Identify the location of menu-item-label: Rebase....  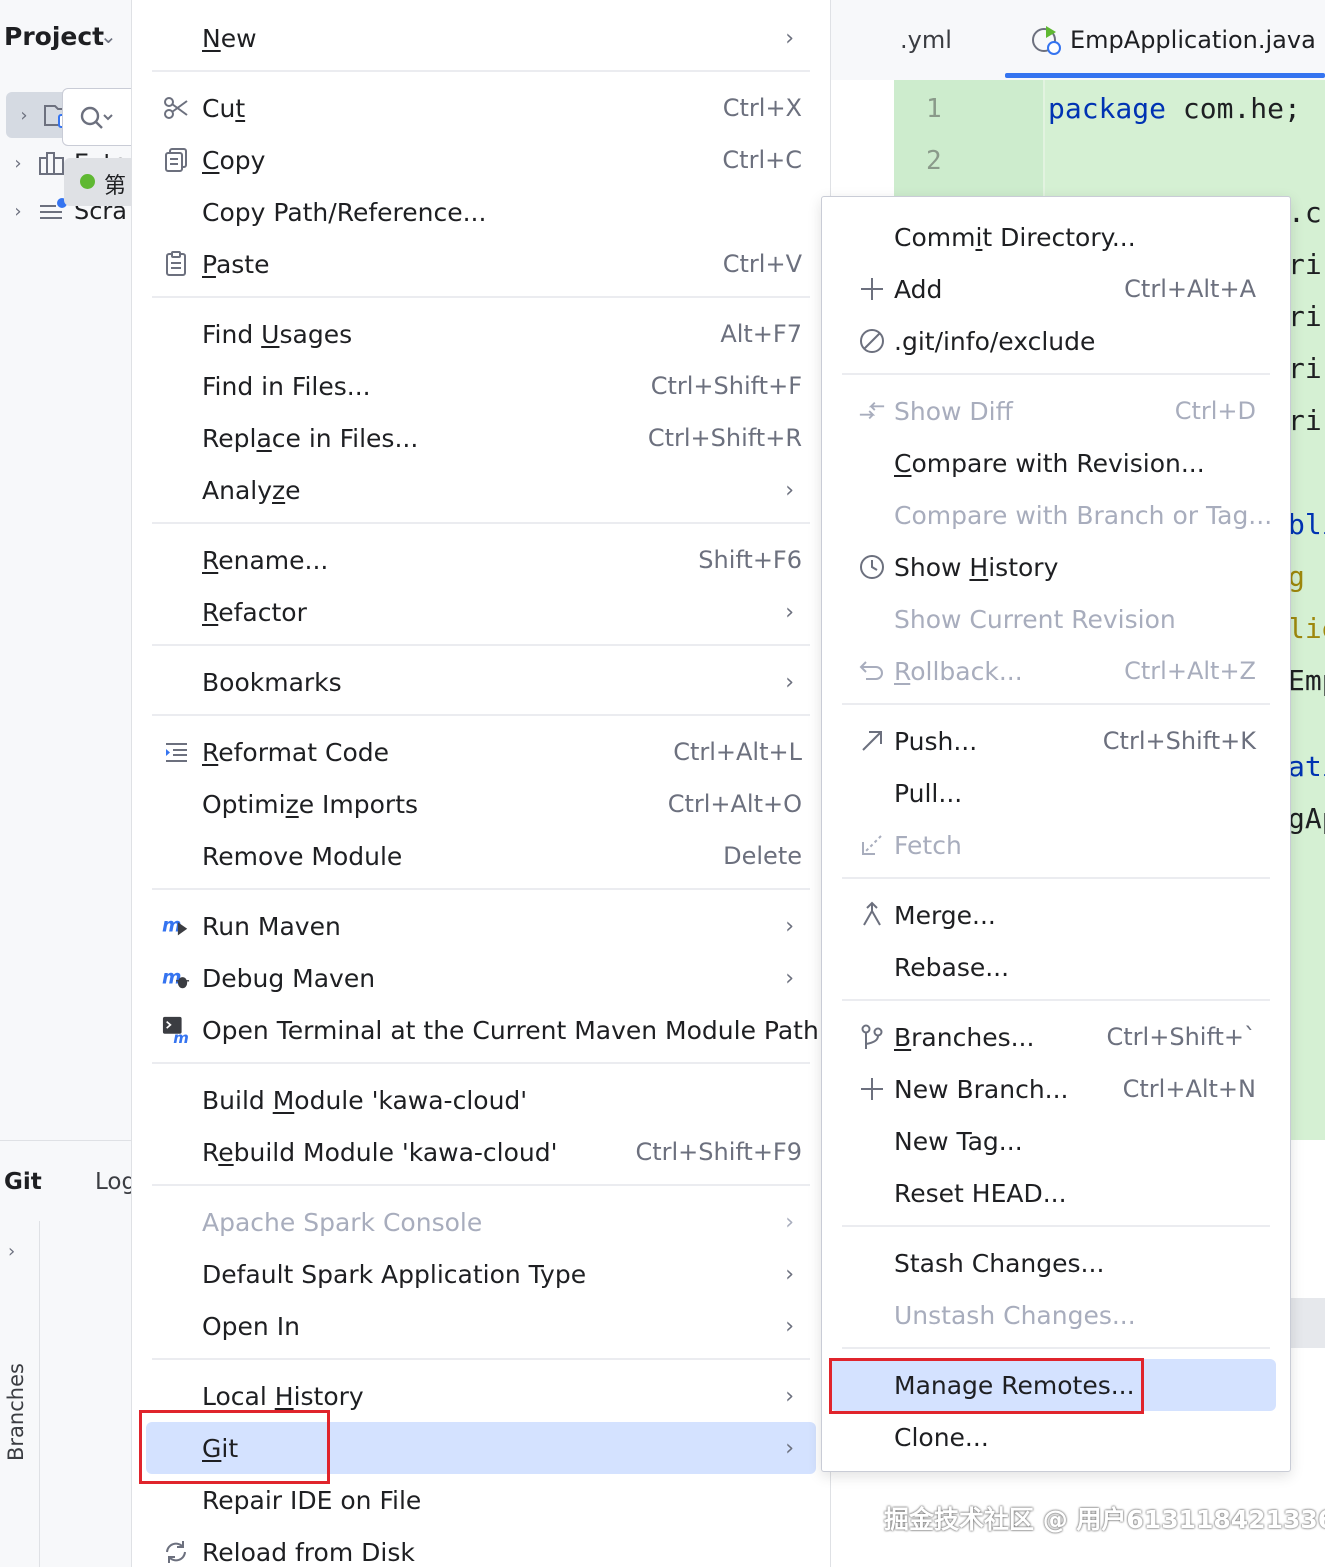
(952, 967).